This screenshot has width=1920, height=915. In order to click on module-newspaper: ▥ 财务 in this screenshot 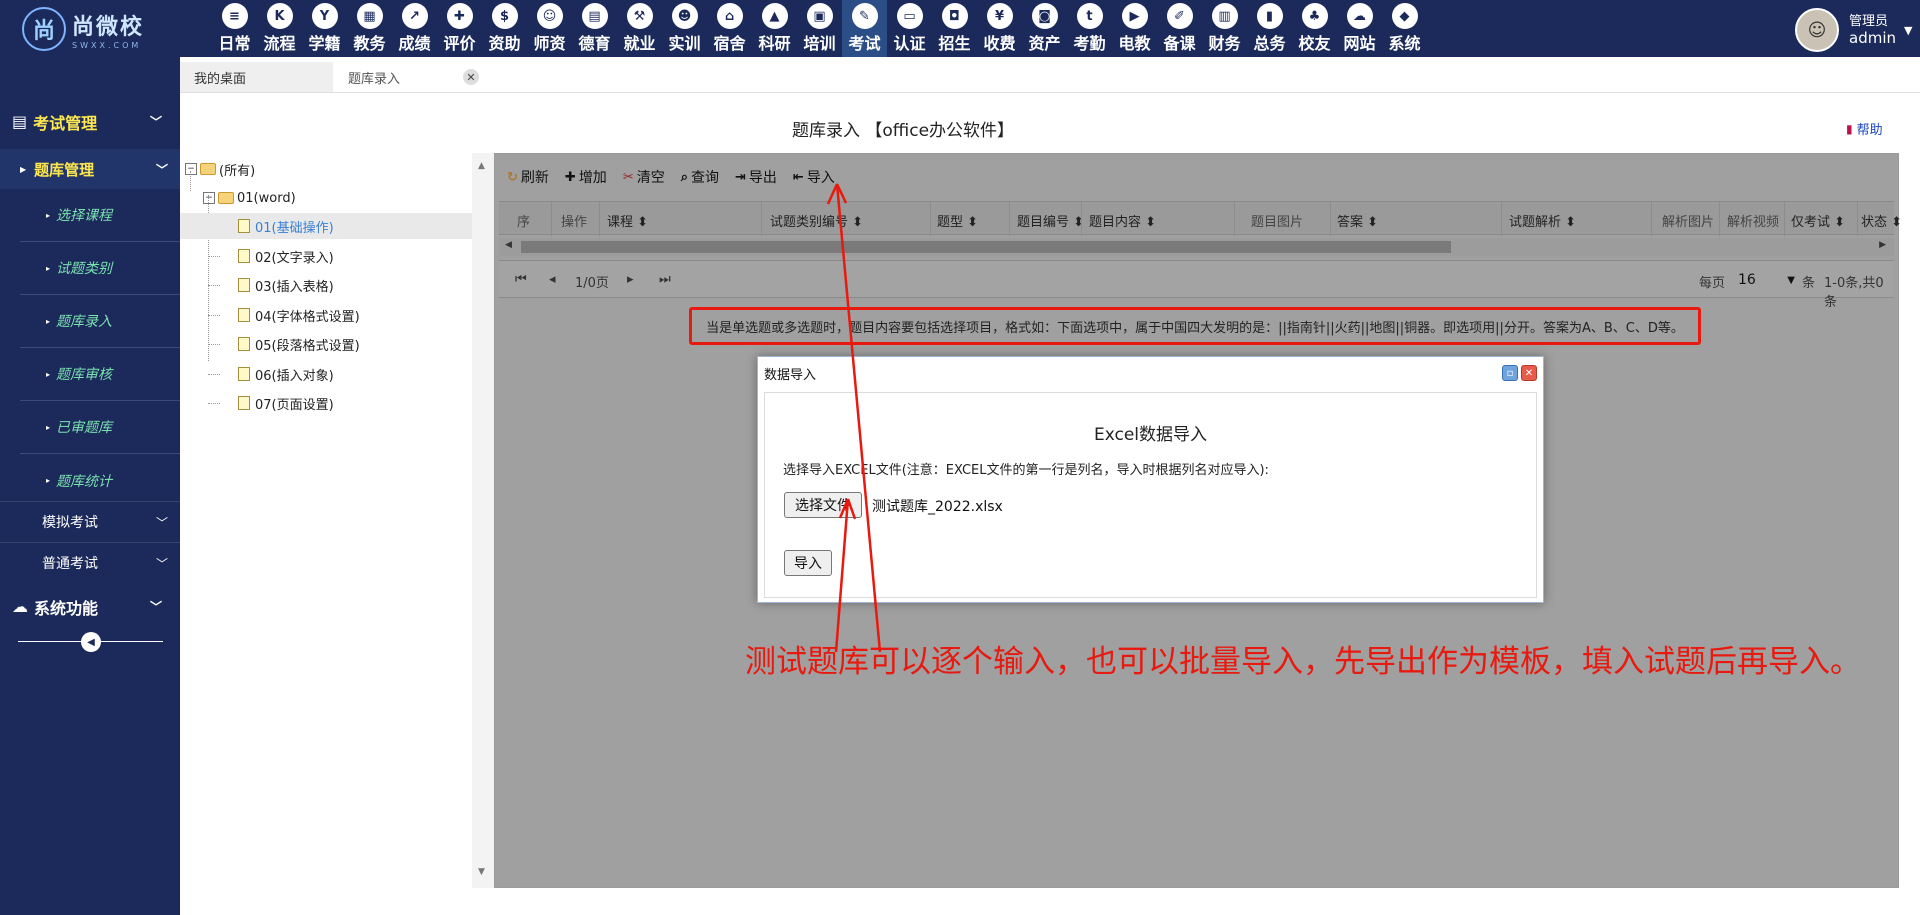, I will do `click(1224, 28)`.